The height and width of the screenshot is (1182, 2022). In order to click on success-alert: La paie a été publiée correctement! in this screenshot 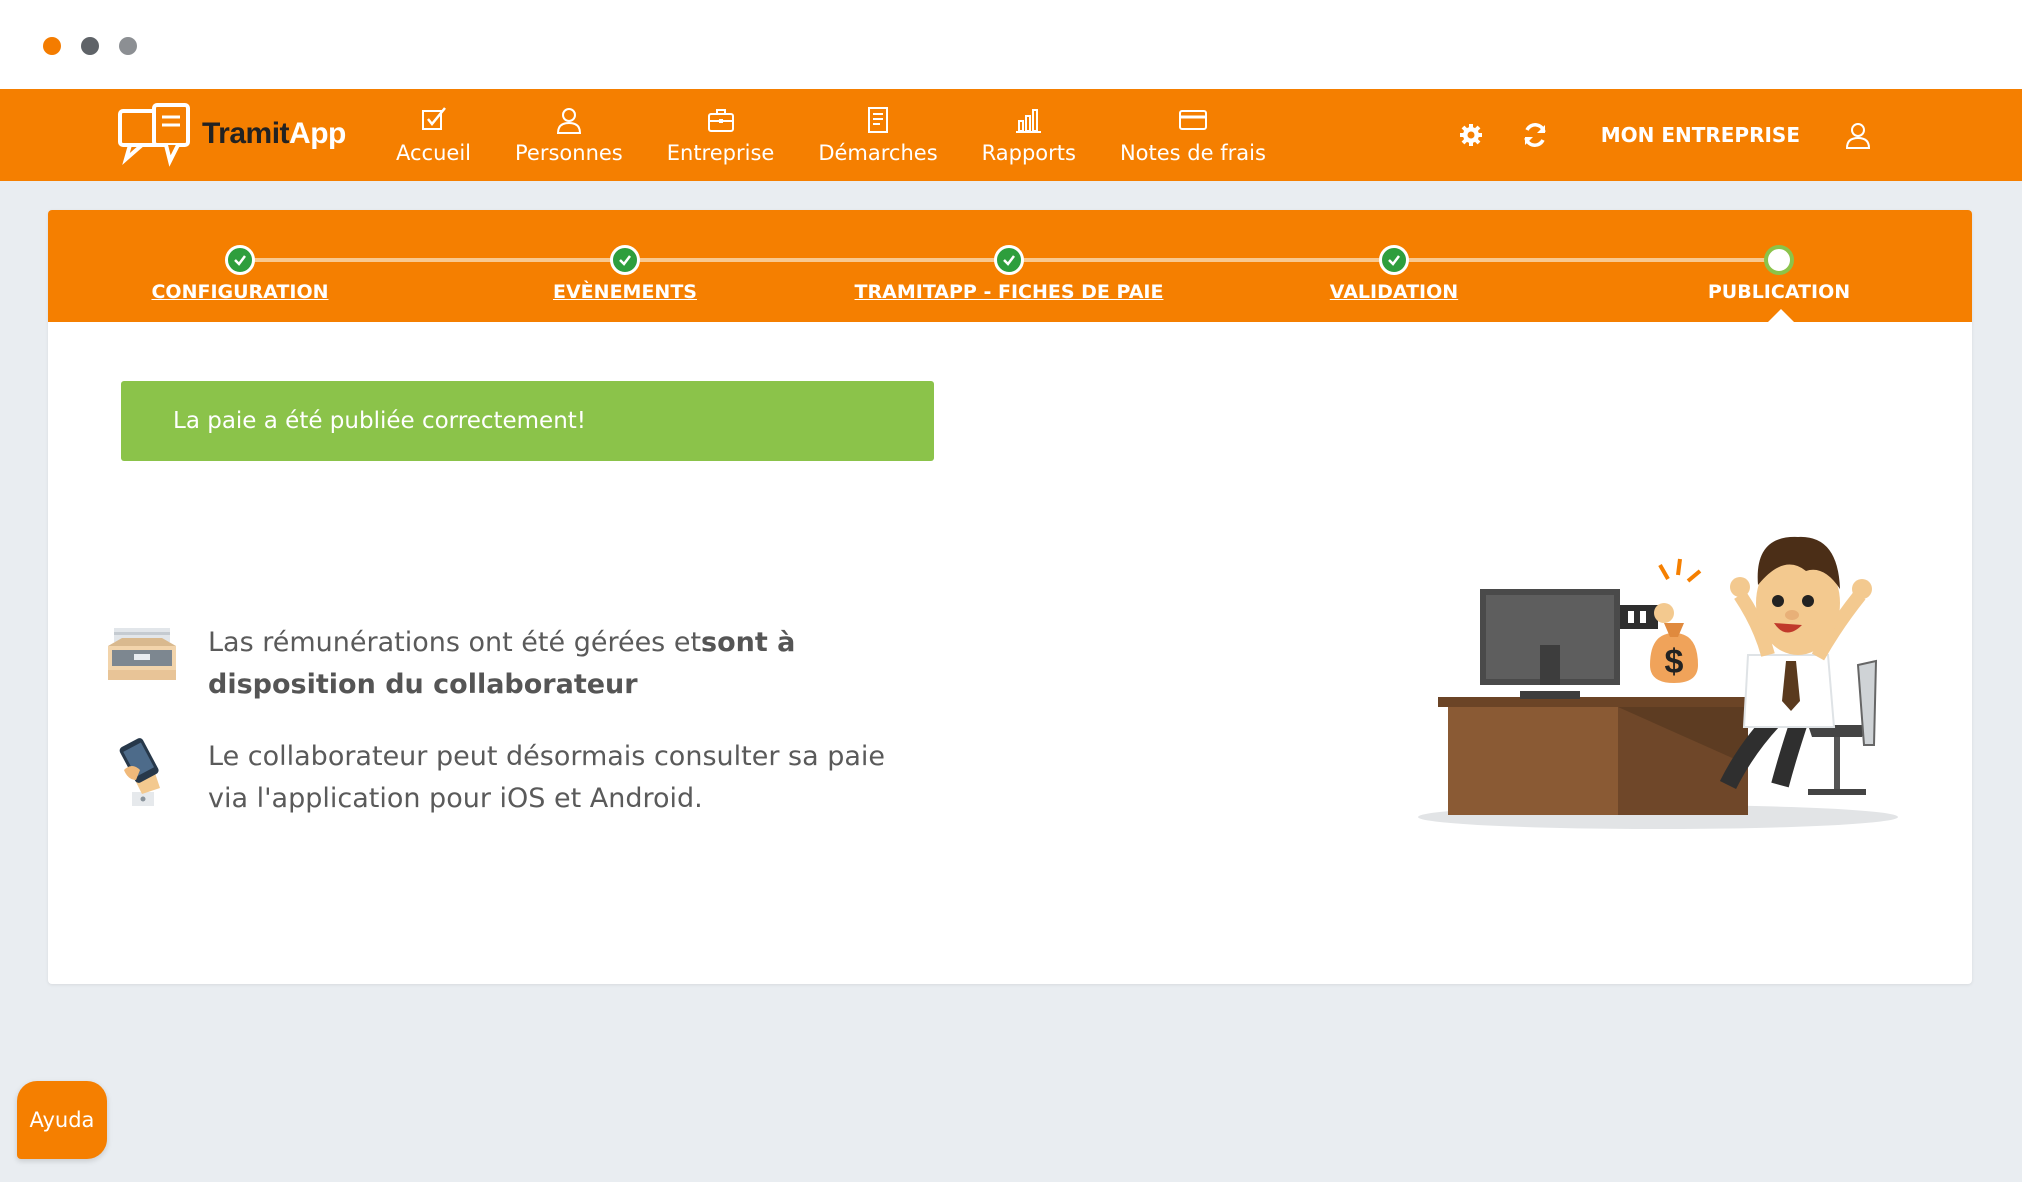, I will do `click(527, 421)`.